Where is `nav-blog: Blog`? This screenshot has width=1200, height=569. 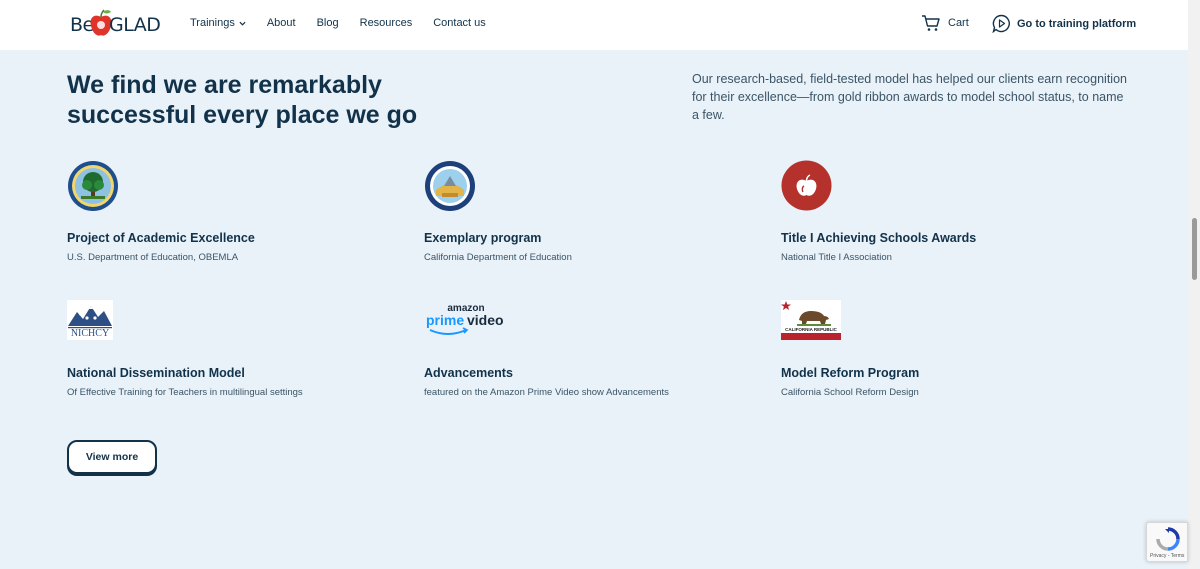
nav-blog: Blog is located at coordinates (328, 23).